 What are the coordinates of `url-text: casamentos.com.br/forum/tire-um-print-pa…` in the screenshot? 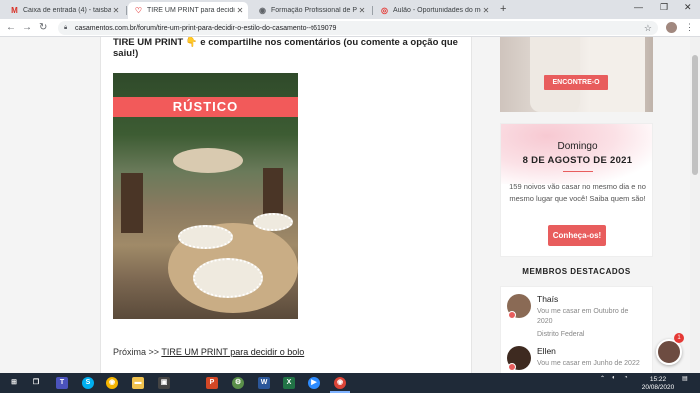 It's located at (206, 28).